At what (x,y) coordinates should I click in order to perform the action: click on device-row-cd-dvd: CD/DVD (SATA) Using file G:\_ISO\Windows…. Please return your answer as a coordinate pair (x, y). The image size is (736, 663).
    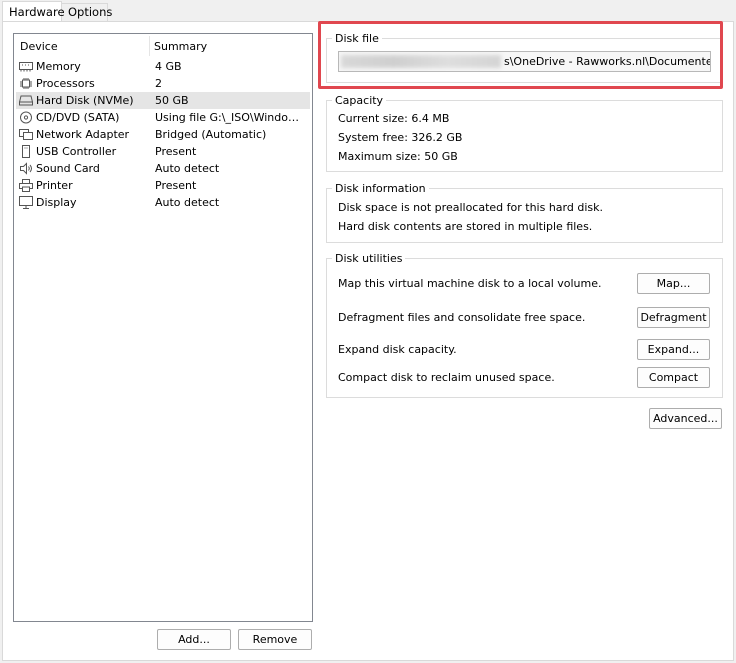
    Looking at the image, I should click on (163, 117).